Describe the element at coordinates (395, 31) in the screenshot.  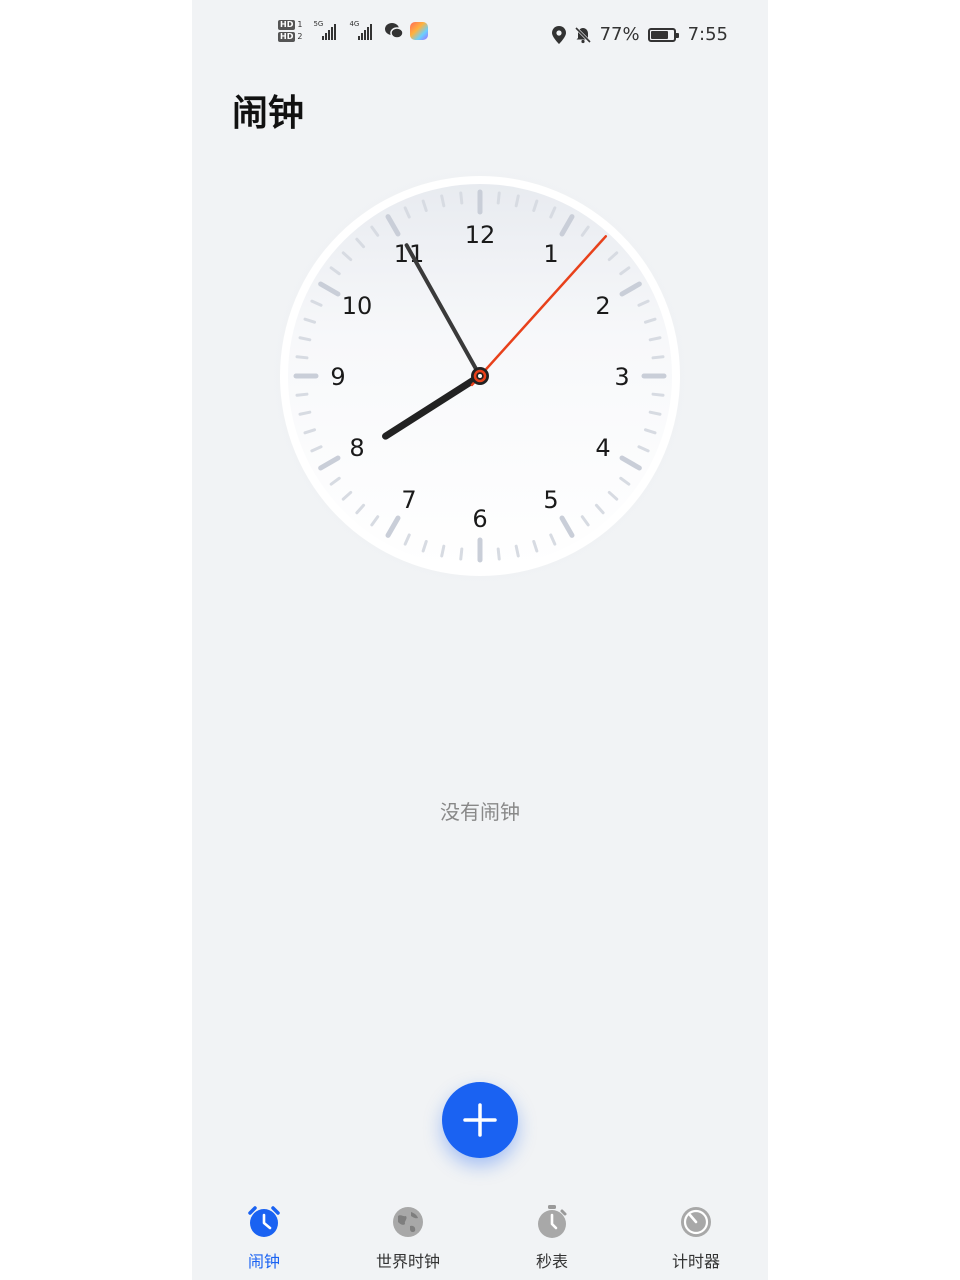
I see `wechat-icon` at that location.